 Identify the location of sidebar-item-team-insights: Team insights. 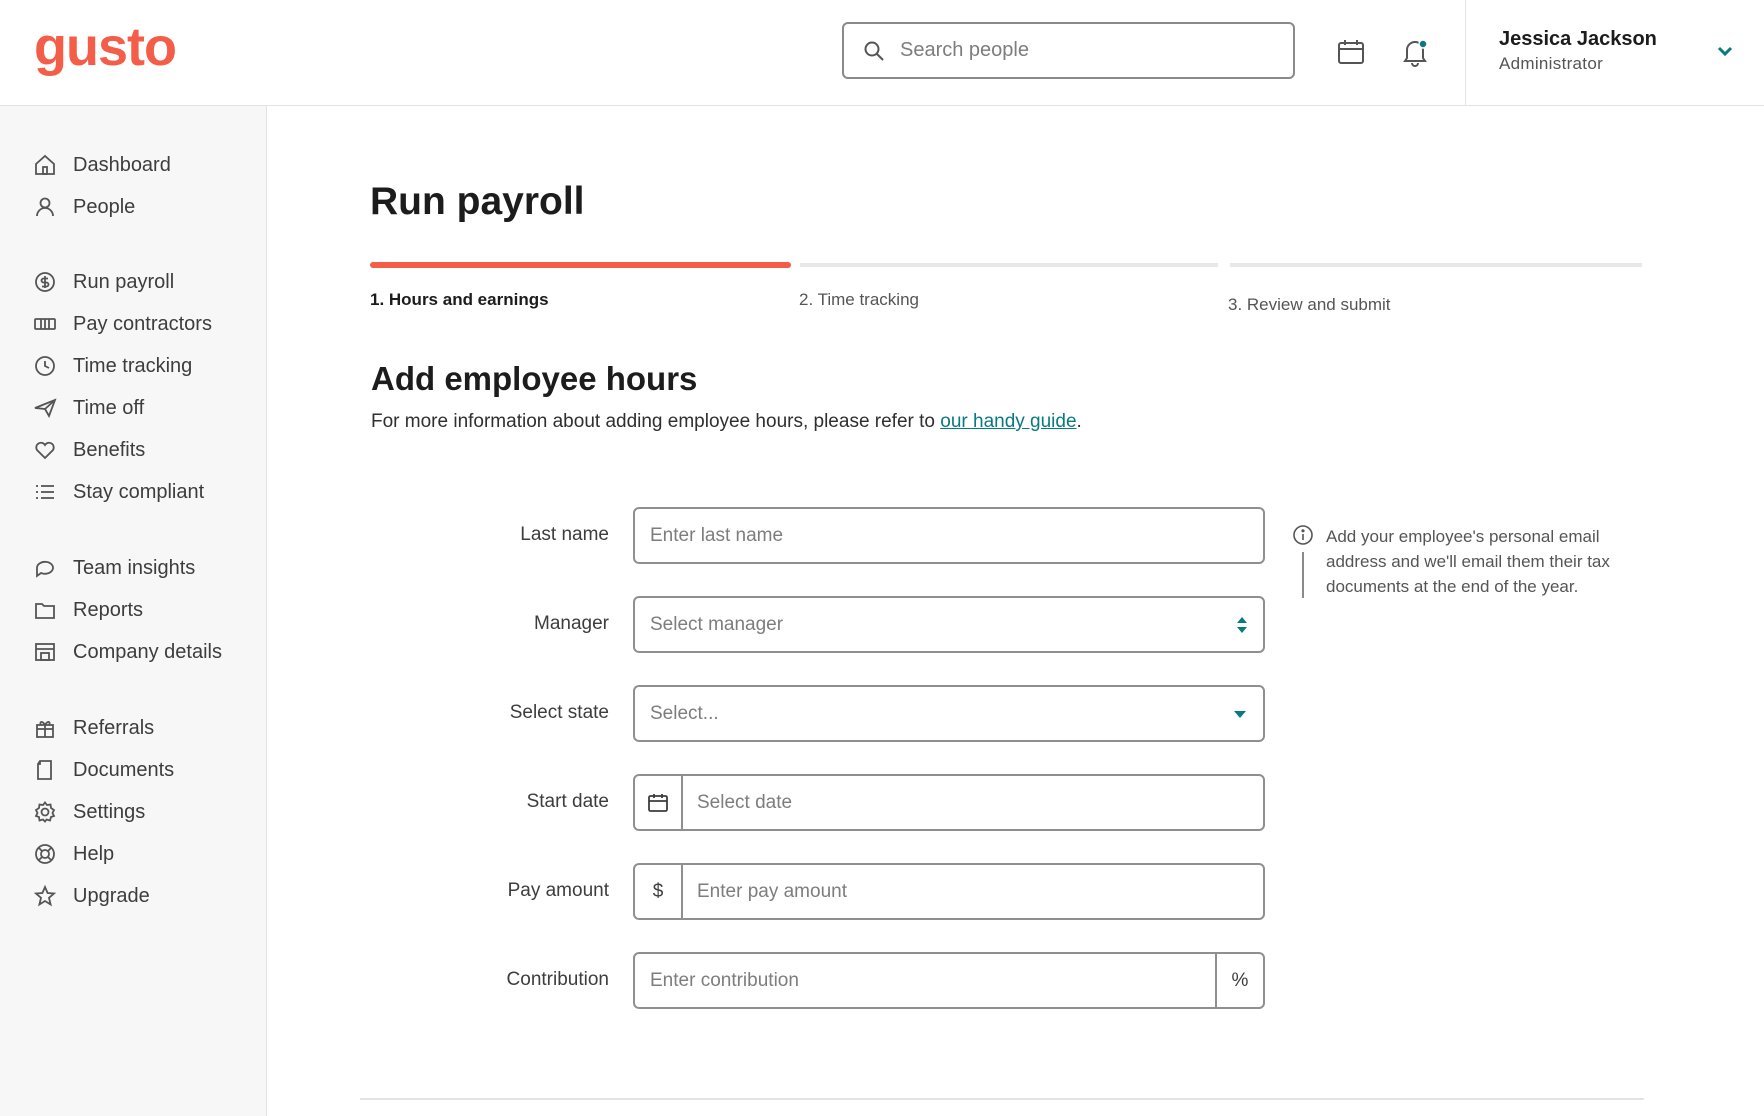
(133, 568).